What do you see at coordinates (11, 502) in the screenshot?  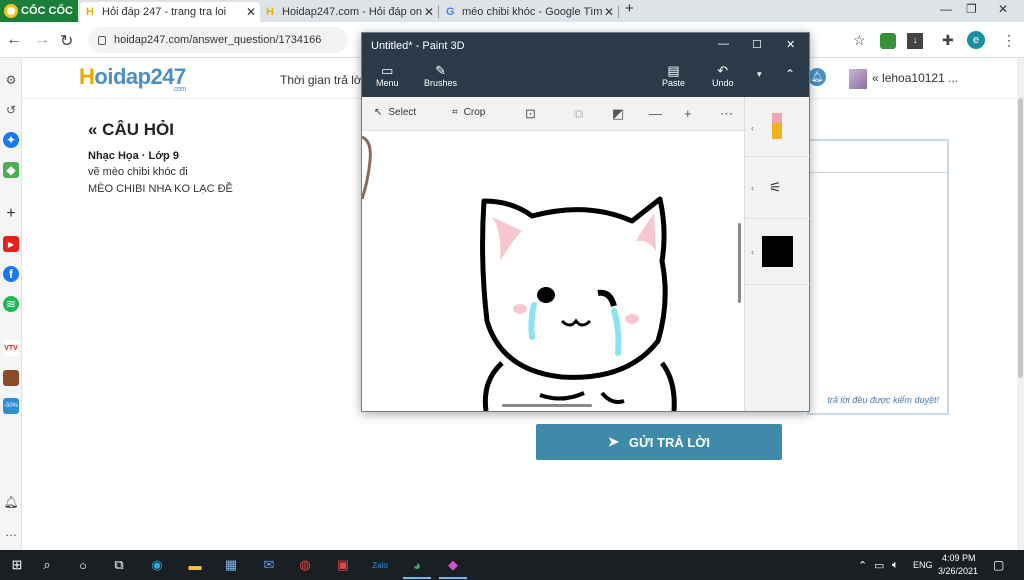 I see `notification-icon: 🔔︎` at bounding box center [11, 502].